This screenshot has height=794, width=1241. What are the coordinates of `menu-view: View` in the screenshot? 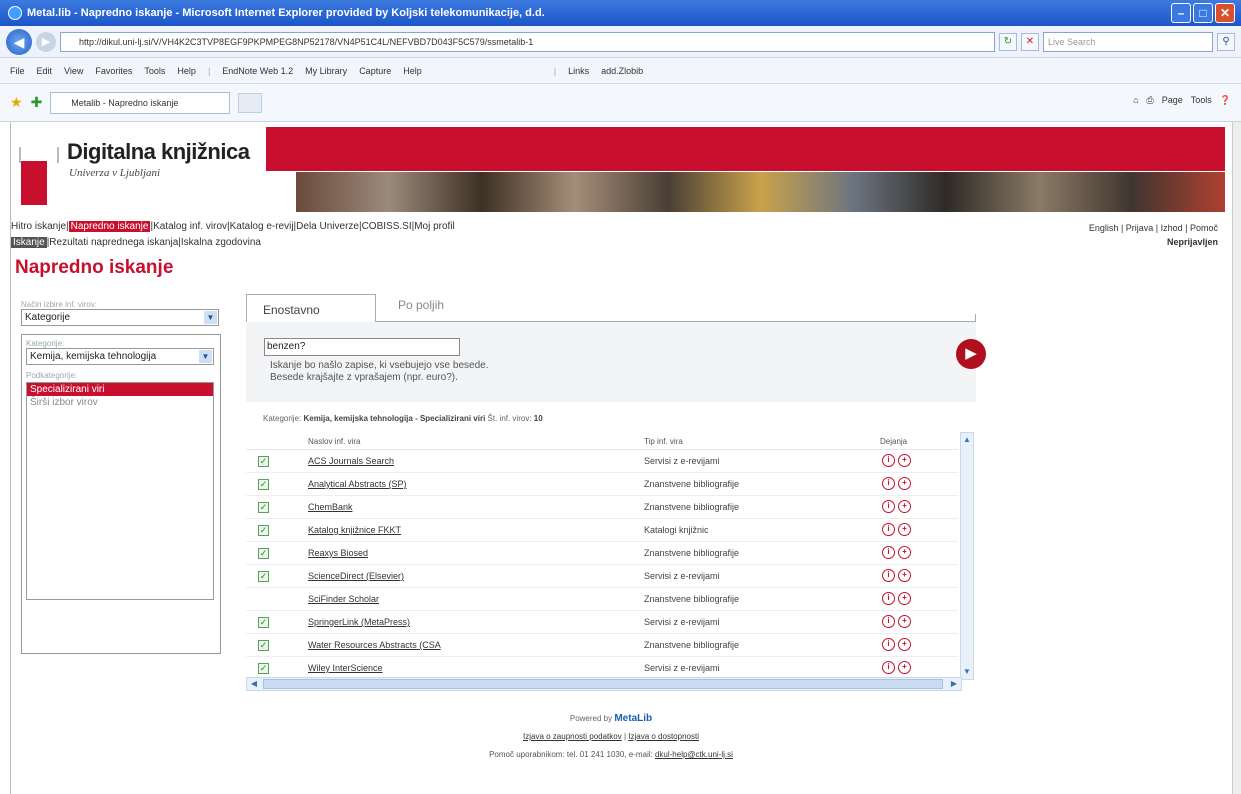 It's located at (73, 71).